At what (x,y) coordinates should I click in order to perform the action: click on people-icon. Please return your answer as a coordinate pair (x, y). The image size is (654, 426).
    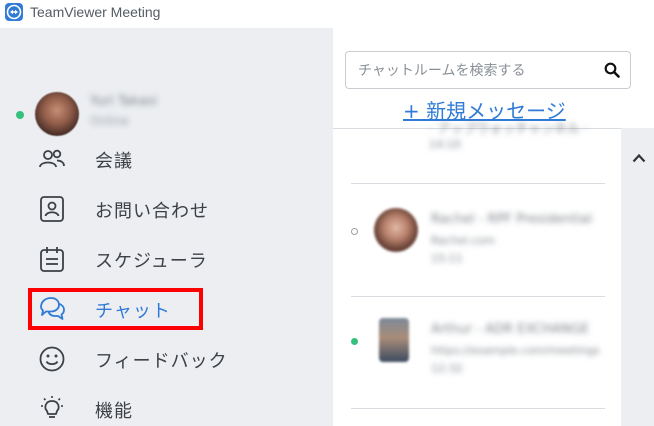
    Looking at the image, I should click on (52, 158).